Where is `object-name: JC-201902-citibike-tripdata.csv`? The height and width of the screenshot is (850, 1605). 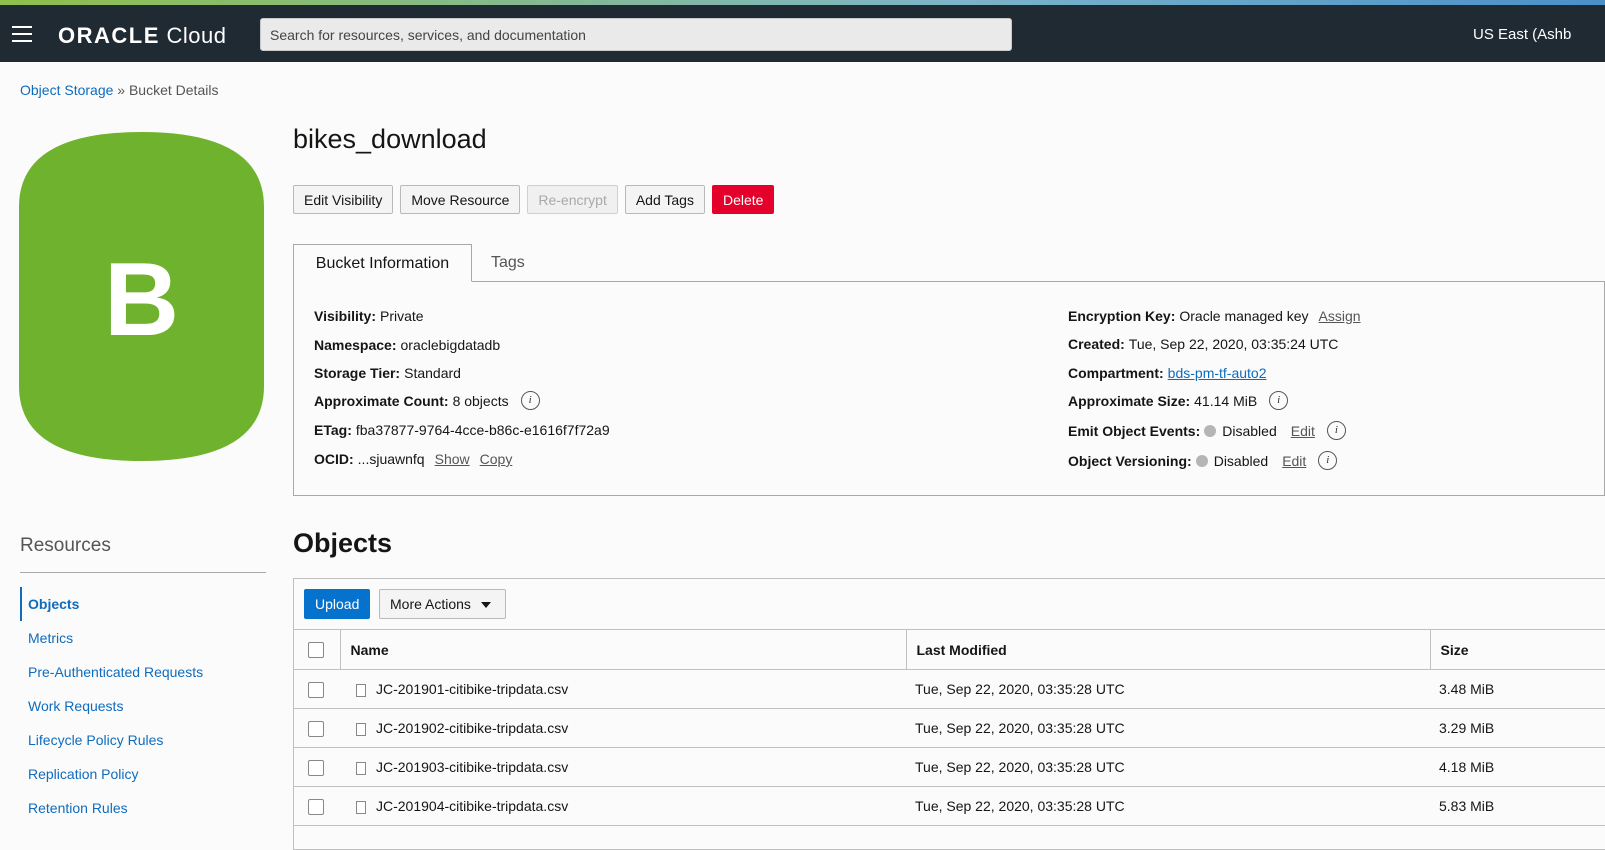
object-name: JC-201902-citibike-tripdata.csv is located at coordinates (472, 728).